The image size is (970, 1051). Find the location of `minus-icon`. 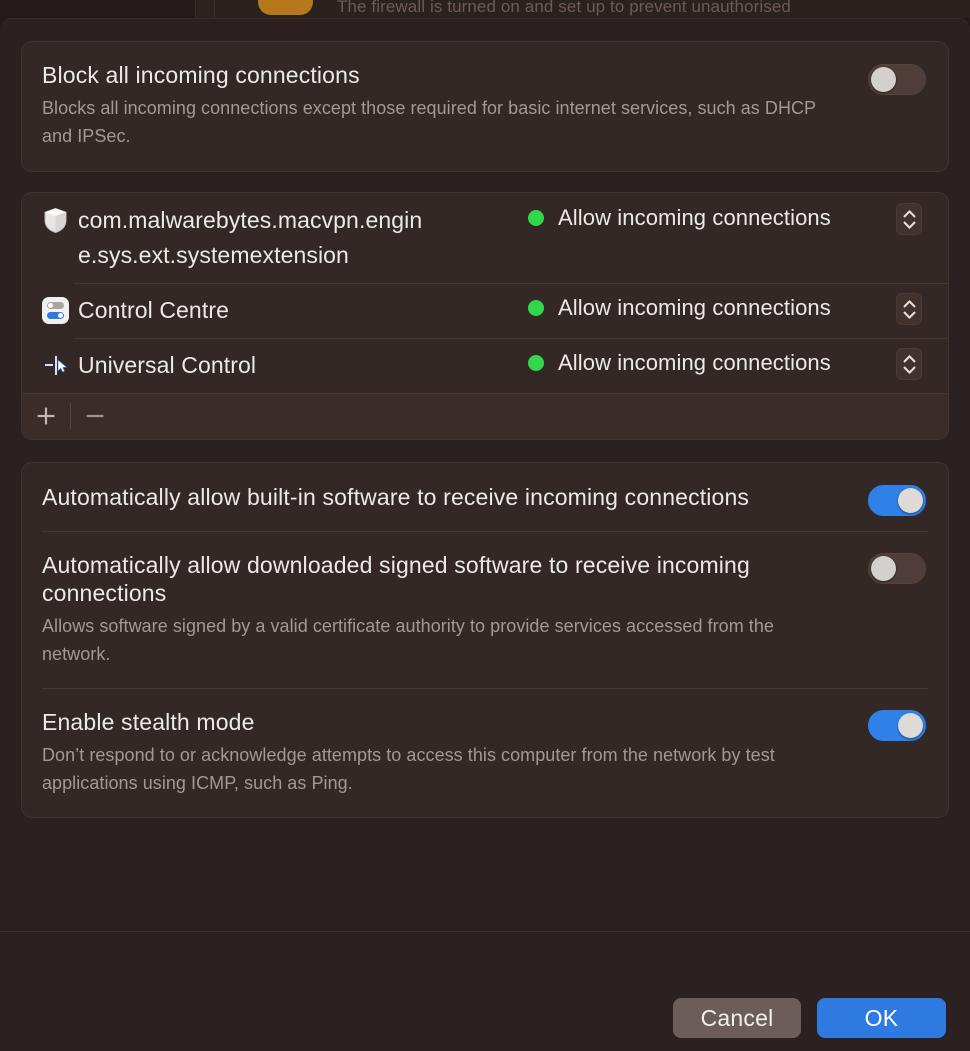

minus-icon is located at coordinates (95, 416).